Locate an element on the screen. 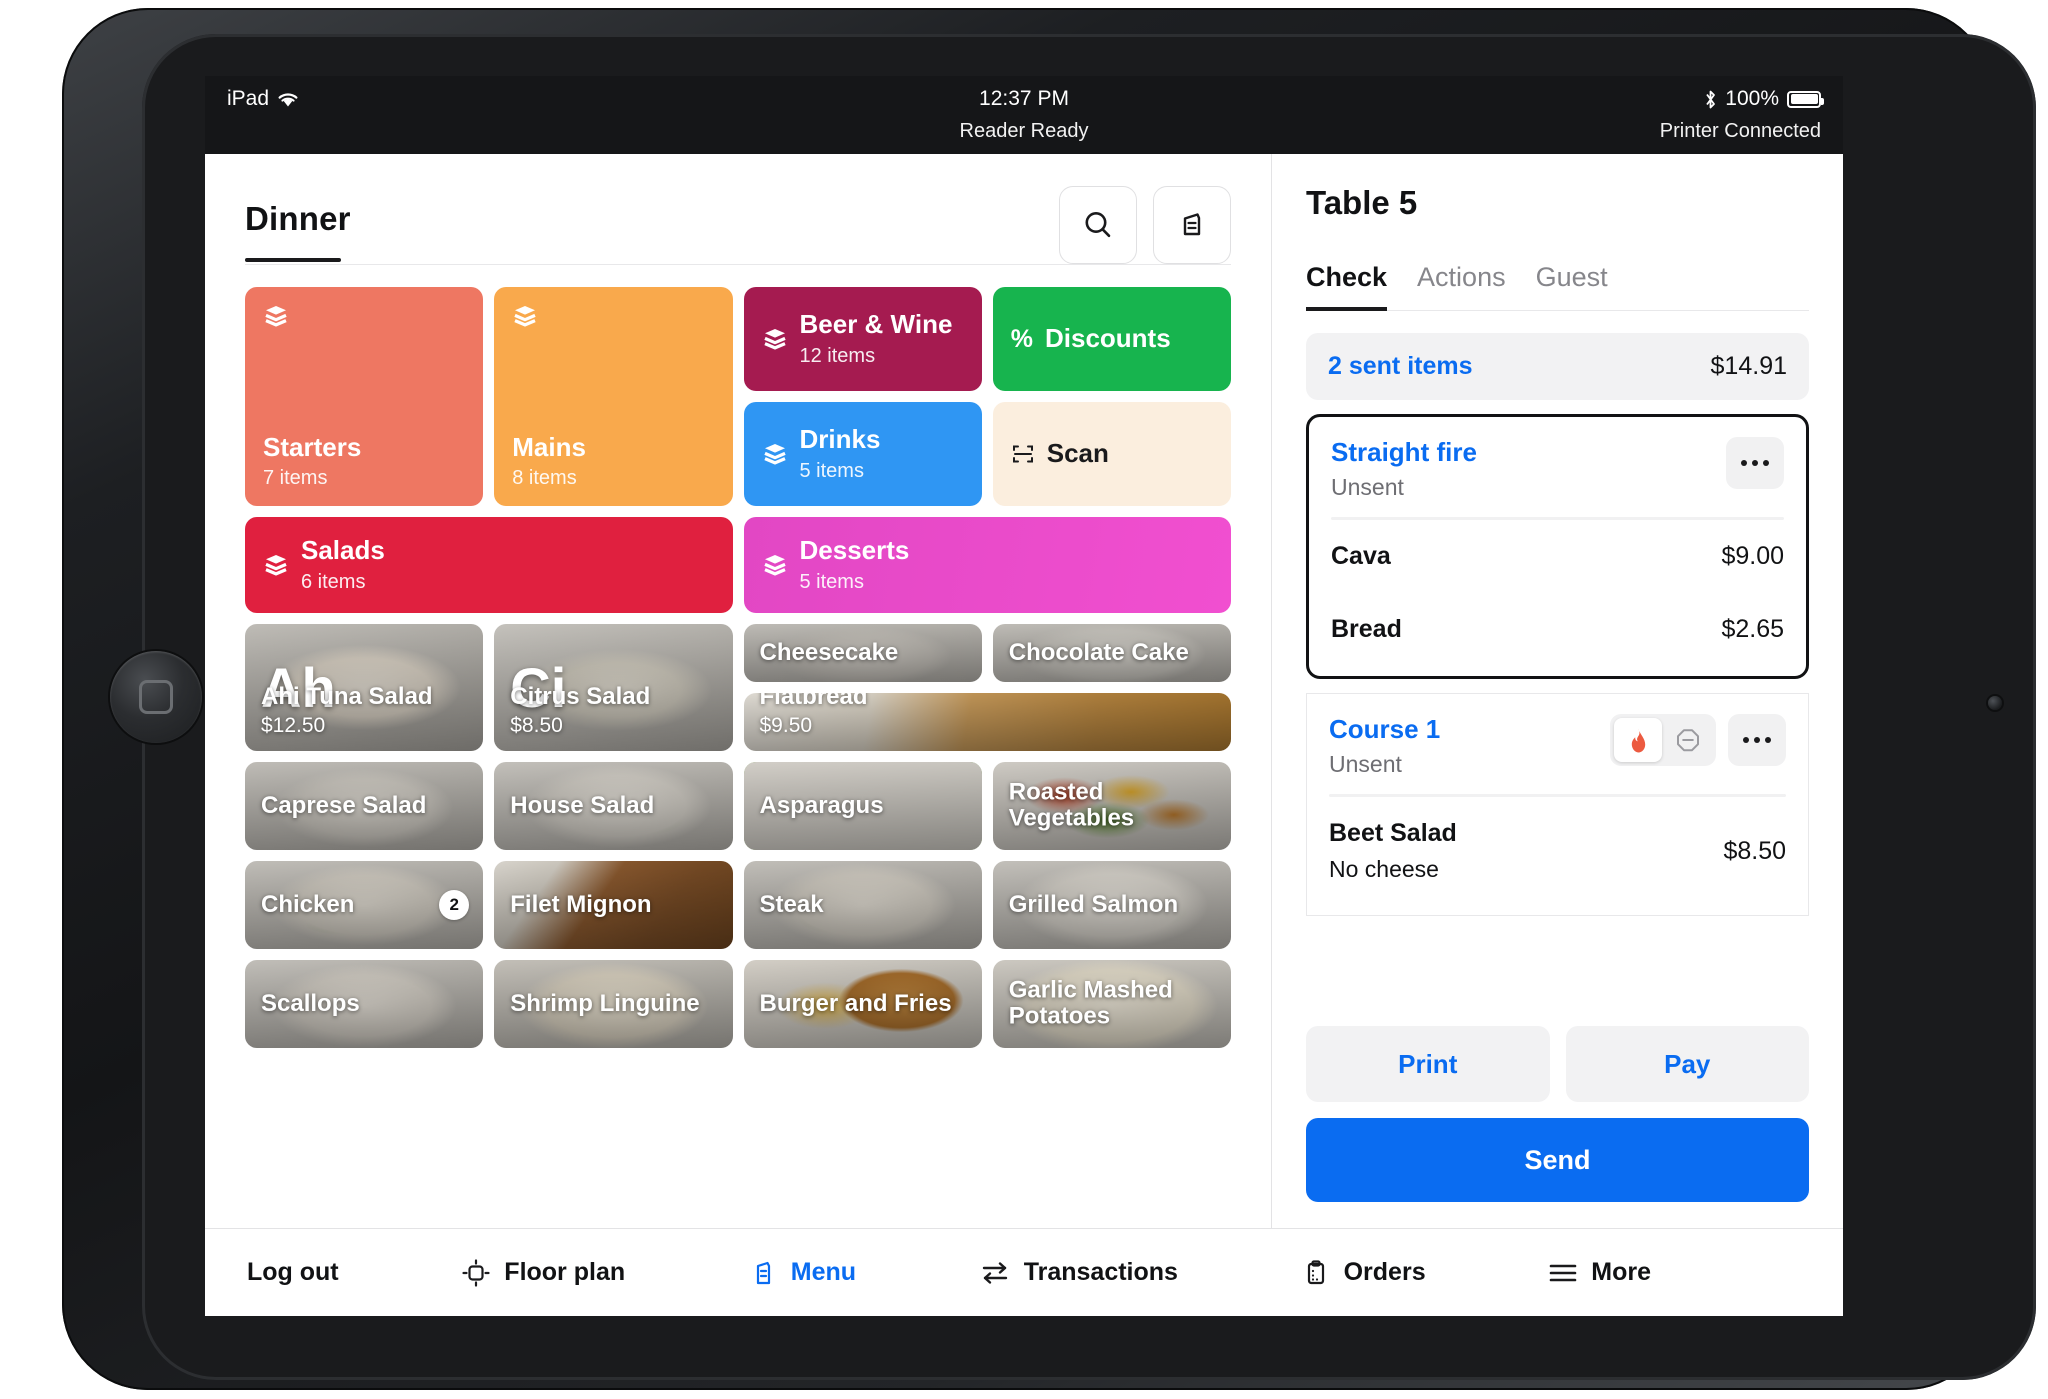 This screenshot has width=2048, height=1399. wifi-icon is located at coordinates (288, 99).